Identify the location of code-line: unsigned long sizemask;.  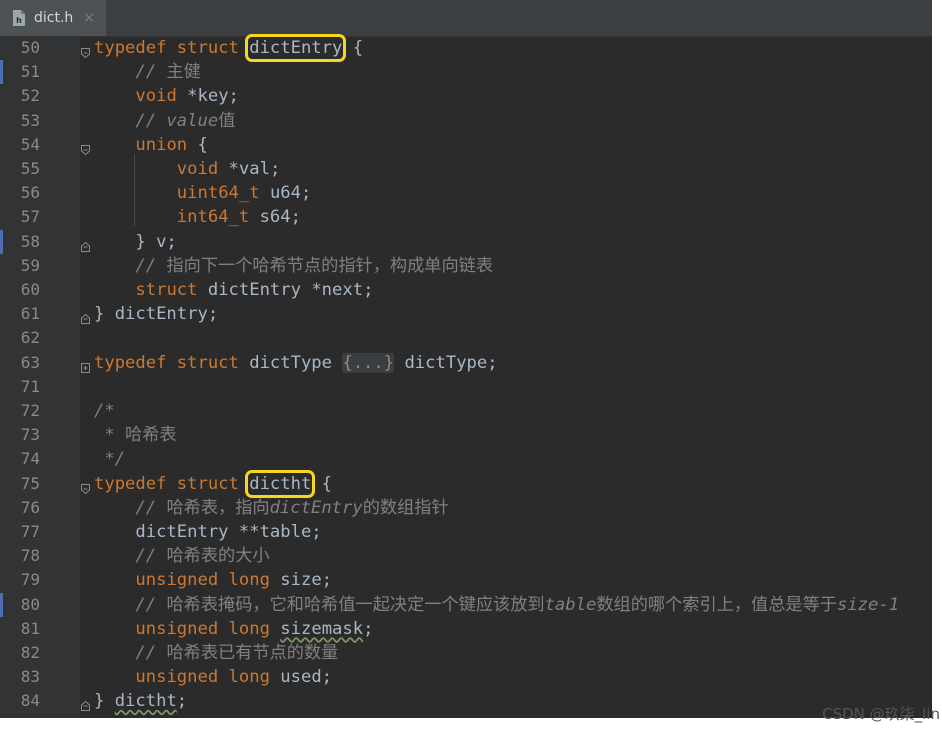
(233, 629).